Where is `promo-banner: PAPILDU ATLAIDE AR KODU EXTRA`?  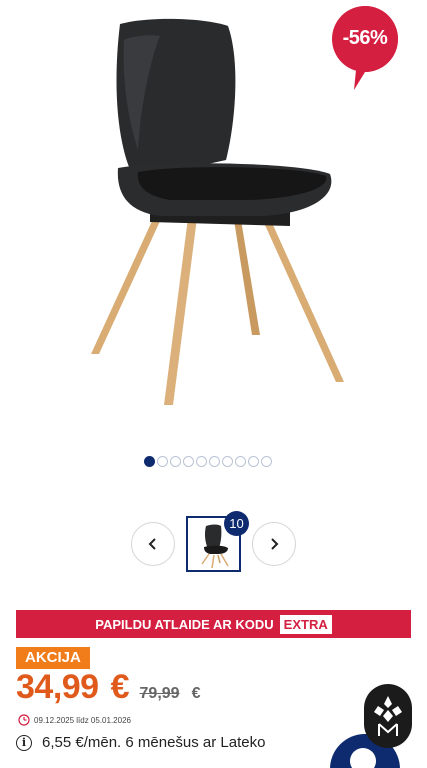
promo-banner: PAPILDU ATLAIDE AR KODU EXTRA is located at coordinates (213, 624).